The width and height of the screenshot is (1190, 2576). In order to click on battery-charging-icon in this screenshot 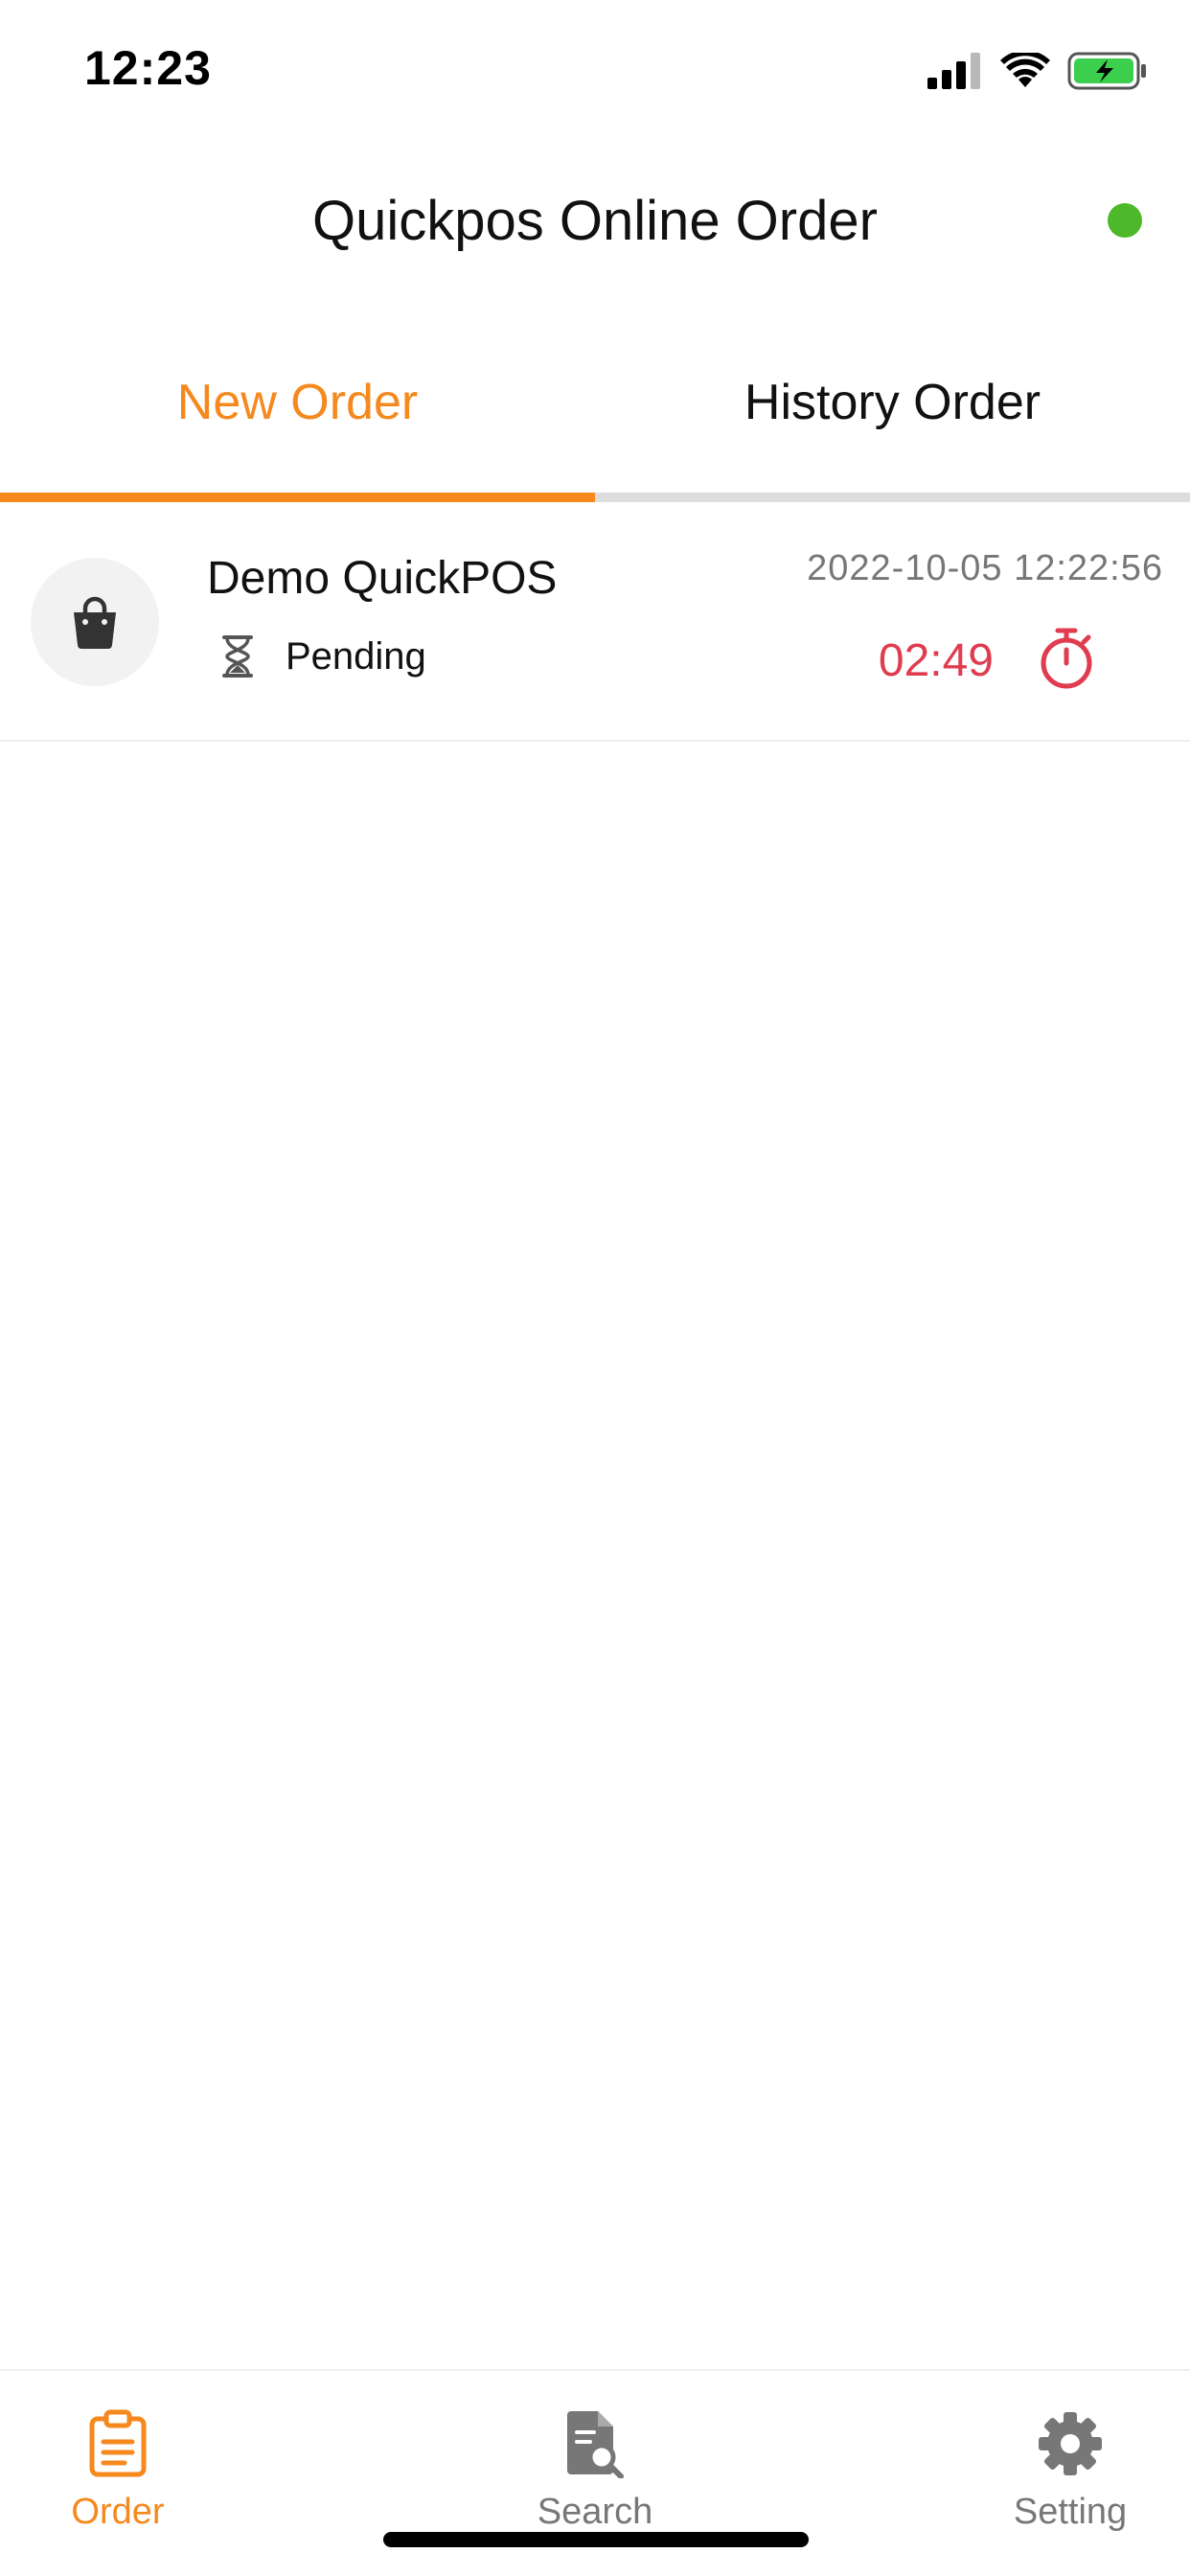, I will do `click(1106, 71)`.